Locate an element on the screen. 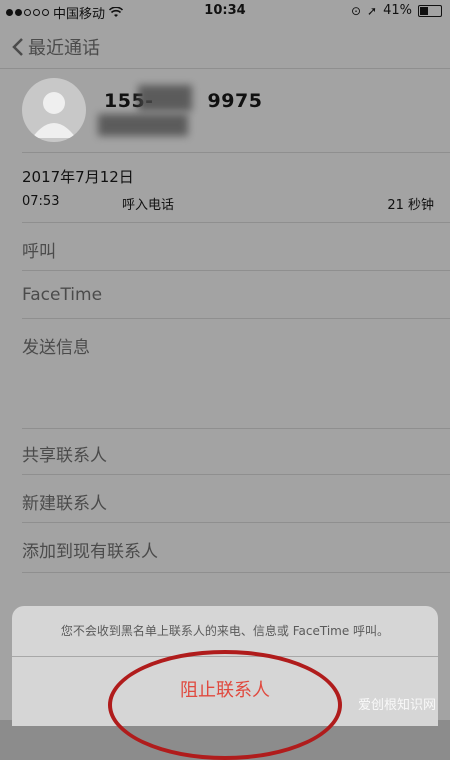 This screenshot has height=760, width=450. rotation-lock-icon: ⊙ is located at coordinates (356, 10).